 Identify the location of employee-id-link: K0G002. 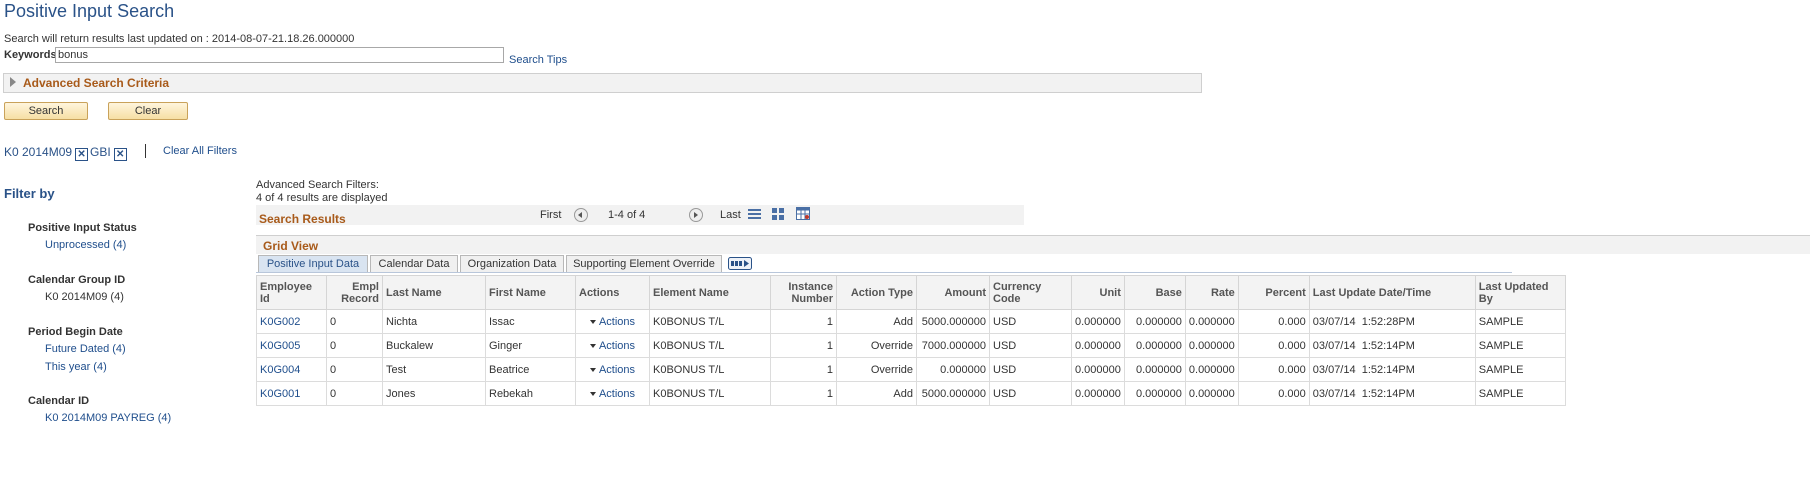
(280, 322).